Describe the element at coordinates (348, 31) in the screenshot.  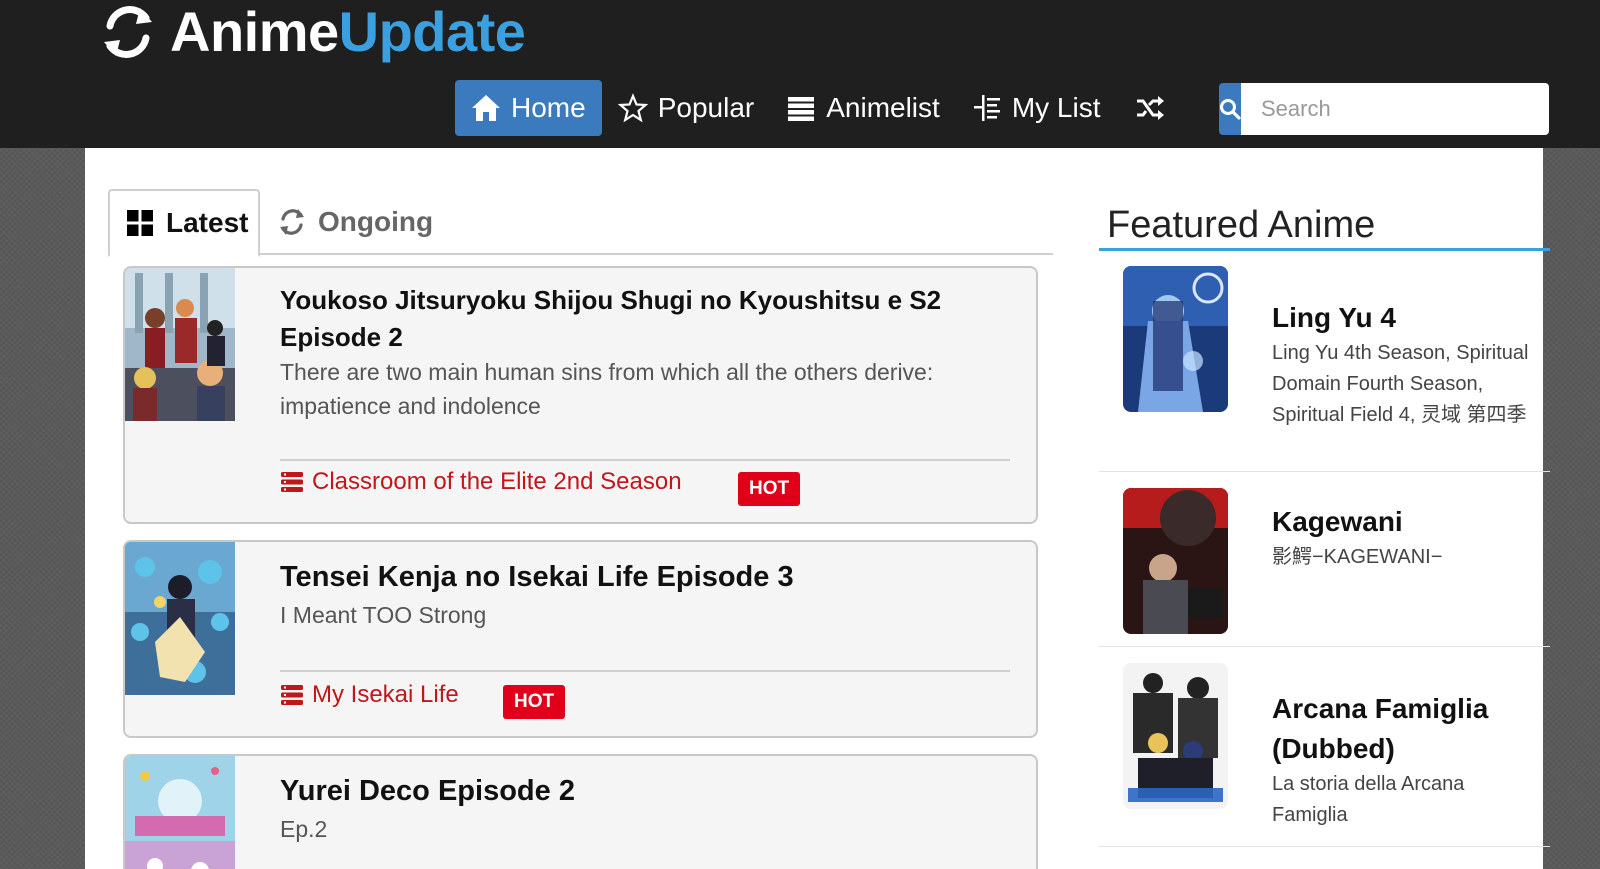
I see `logo-text: AnimeUpdate` at that location.